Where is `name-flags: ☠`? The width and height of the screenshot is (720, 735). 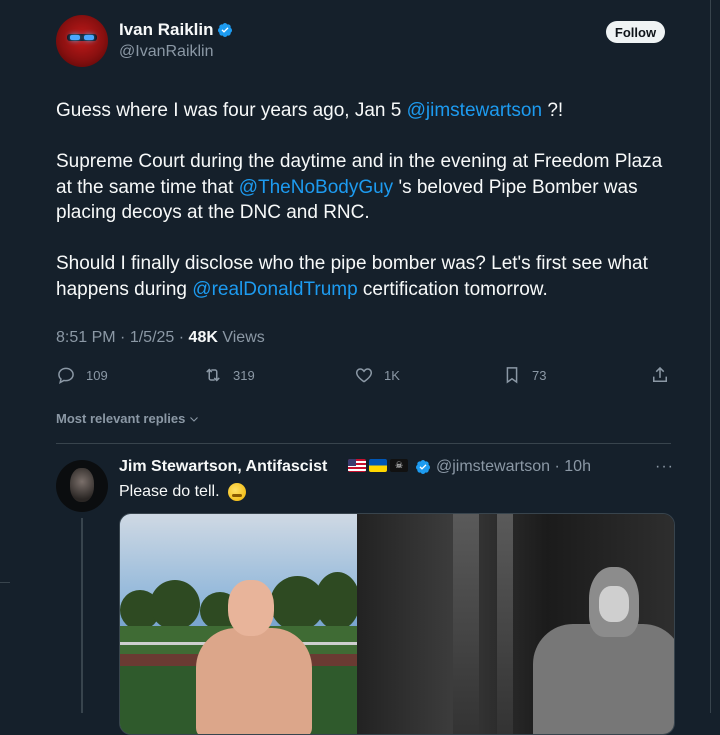
name-flags: ☠ is located at coordinates (378, 465).